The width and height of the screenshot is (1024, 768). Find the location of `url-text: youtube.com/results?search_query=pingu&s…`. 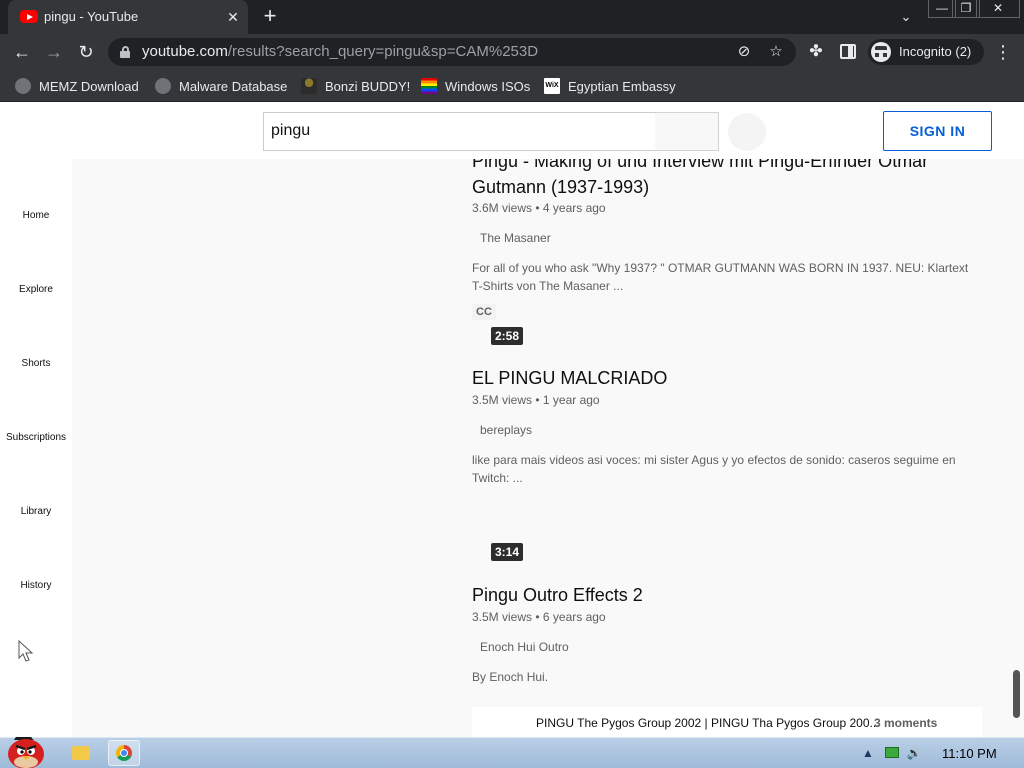

url-text: youtube.com/results?search_query=pingu&s… is located at coordinates (340, 51).